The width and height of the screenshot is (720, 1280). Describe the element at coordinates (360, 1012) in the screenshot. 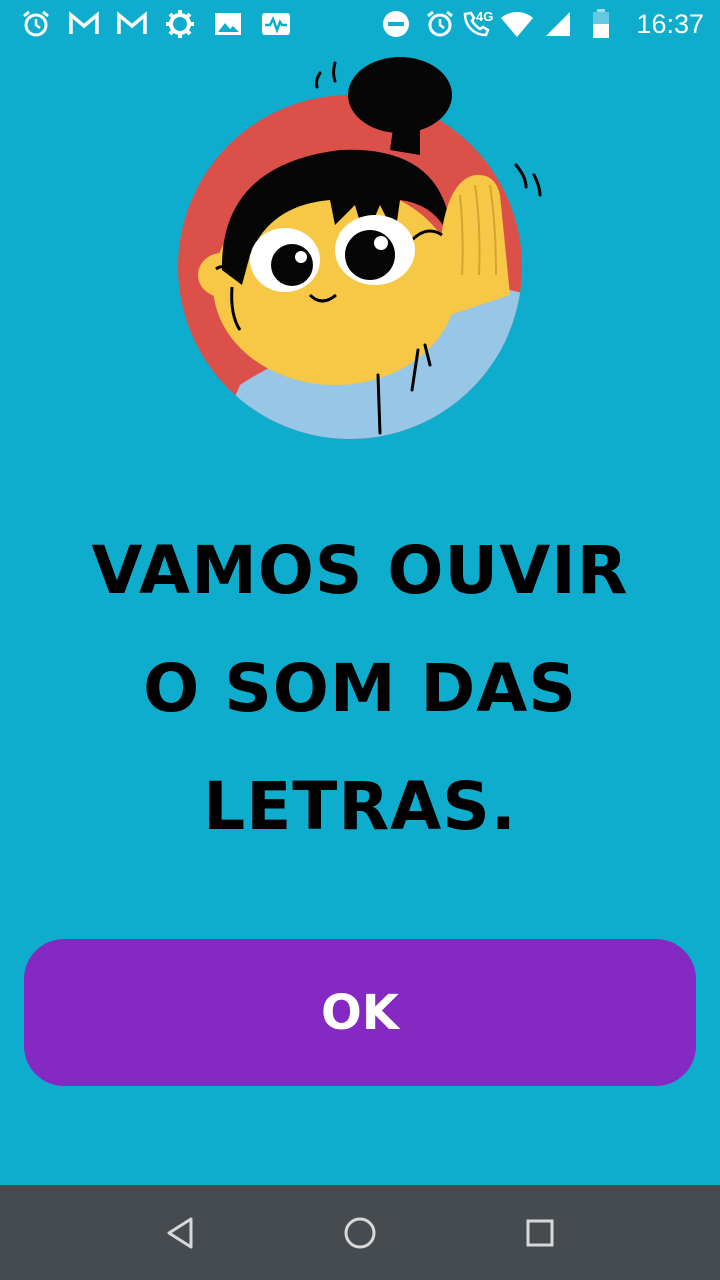

I see `ok-button: OK` at that location.